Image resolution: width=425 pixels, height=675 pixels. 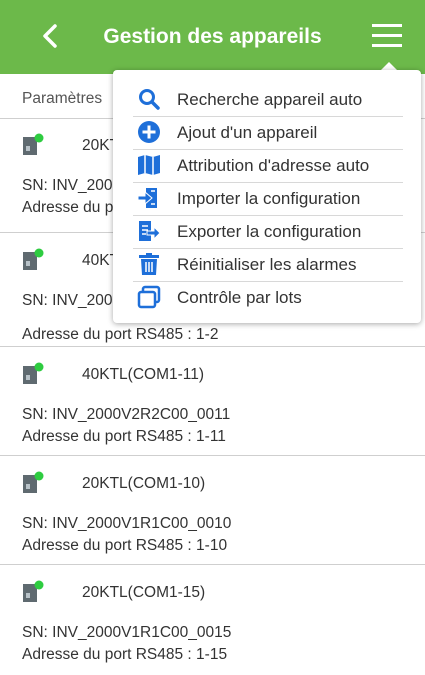 I want to click on device-name: 40KTL(COM1-11), so click(x=143, y=374).